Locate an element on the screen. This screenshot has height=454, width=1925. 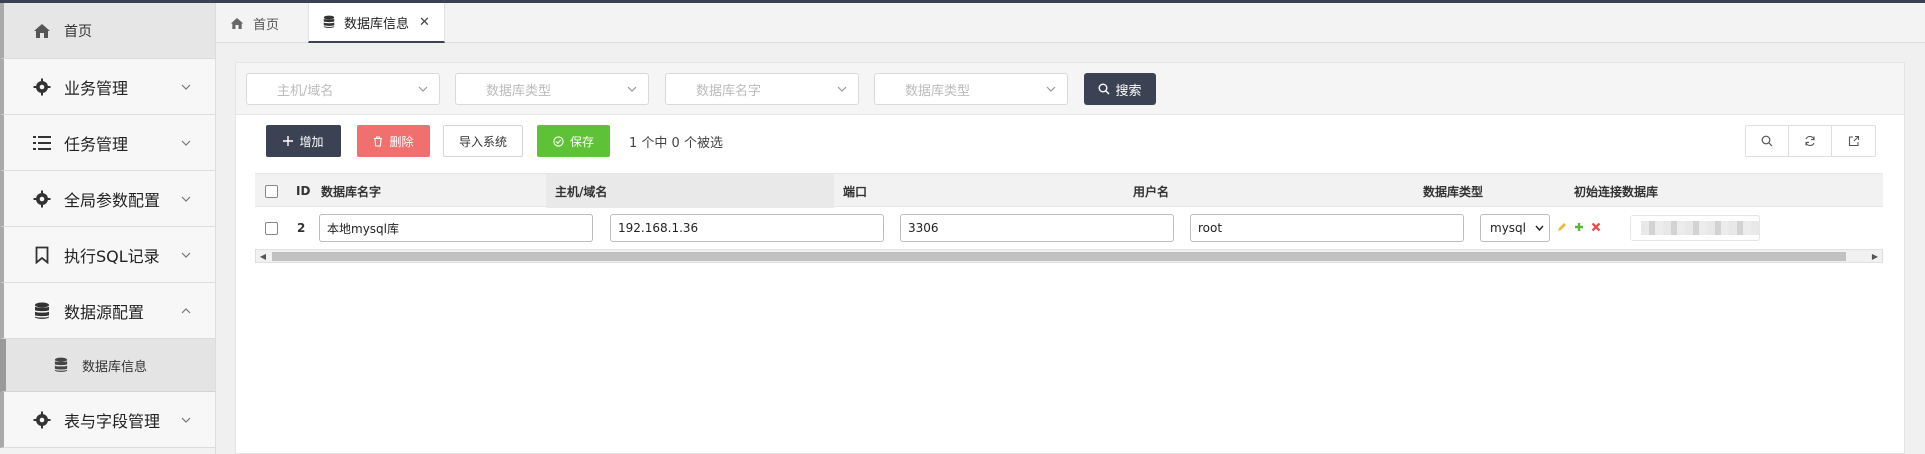
port-field: 3306 is located at coordinates (1037, 228).